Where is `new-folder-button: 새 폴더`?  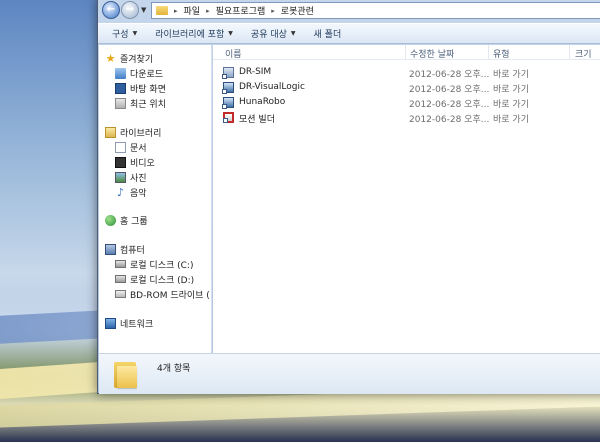 new-folder-button: 새 폴더 is located at coordinates (329, 33).